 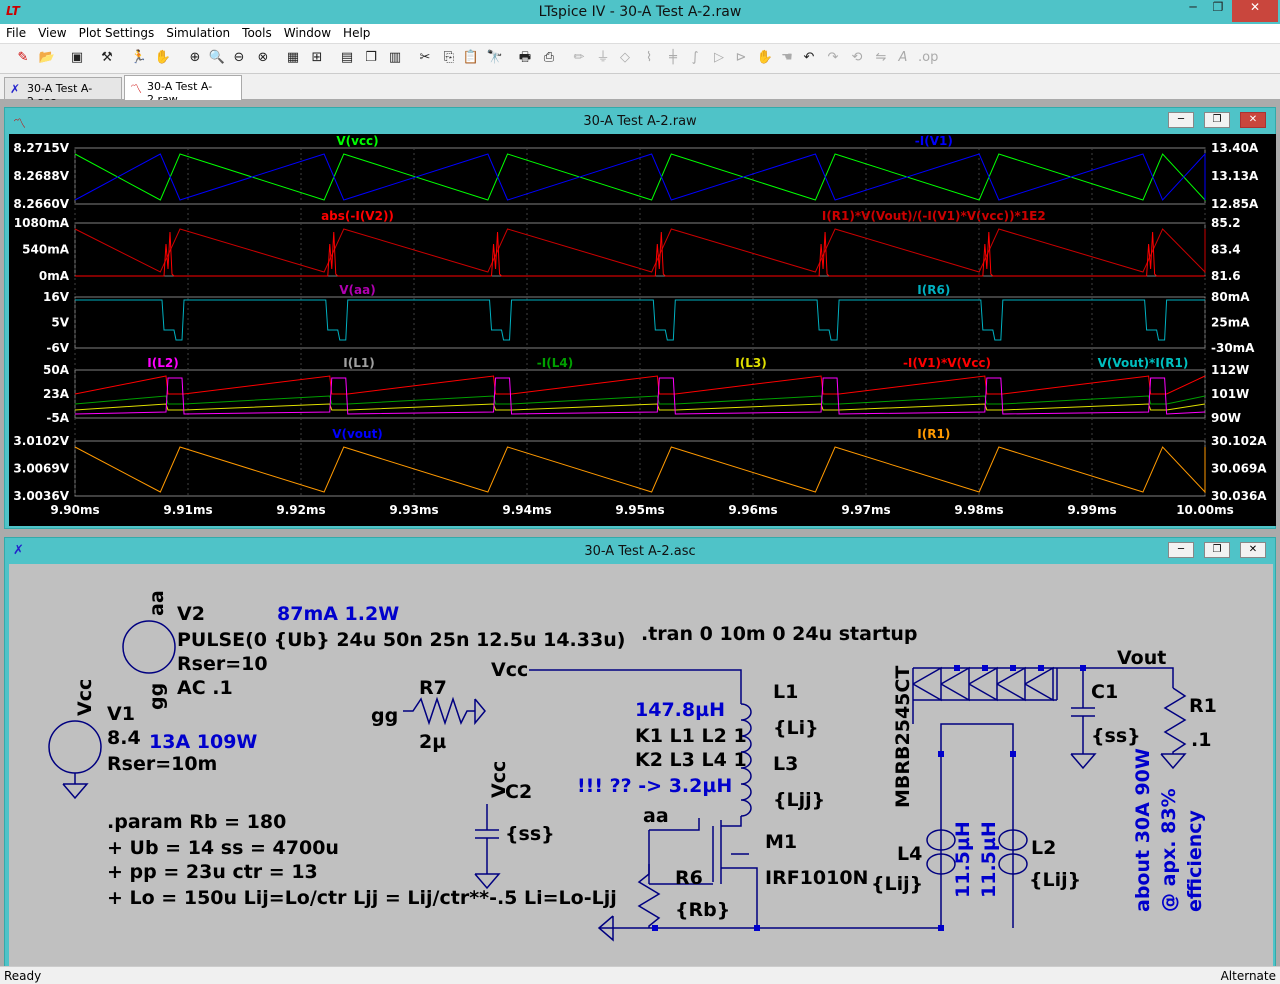 What do you see at coordinates (1255, 11) in the screenshot?
I see `close-button: ✕` at bounding box center [1255, 11].